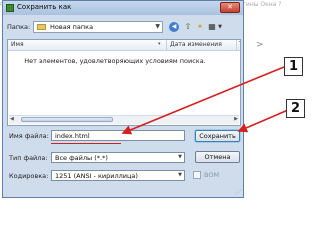  What do you see at coordinates (212, 27) in the screenshot?
I see `views-menu-icon: ▦` at bounding box center [212, 27].